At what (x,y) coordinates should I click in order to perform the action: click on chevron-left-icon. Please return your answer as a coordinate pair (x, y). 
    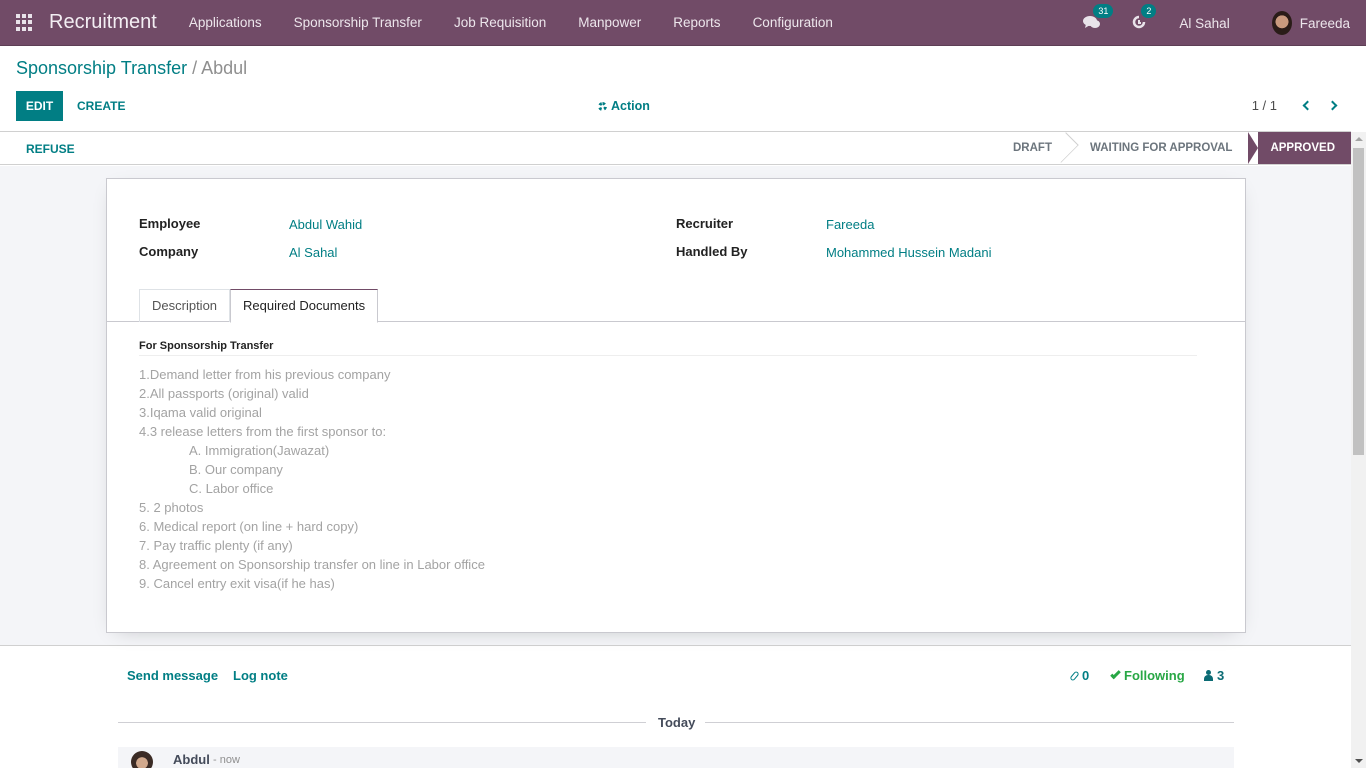
    Looking at the image, I should click on (1307, 105).